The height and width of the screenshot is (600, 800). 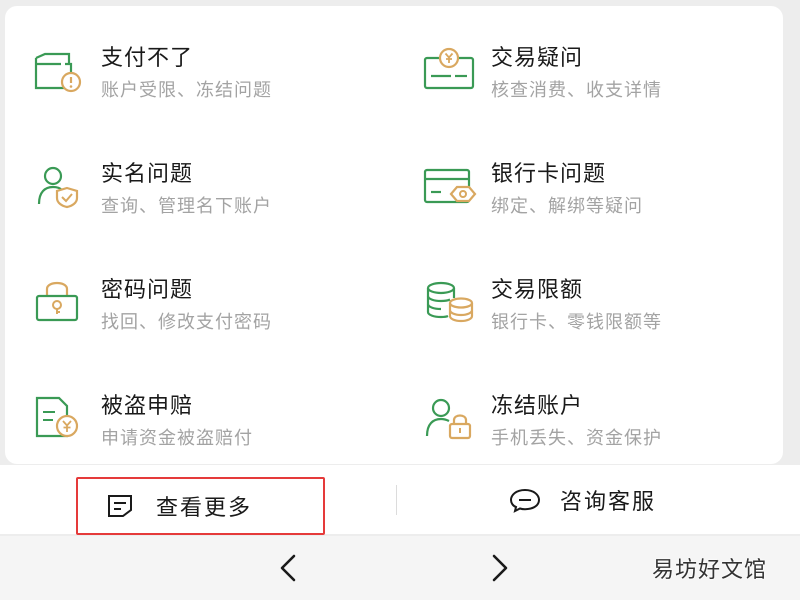 What do you see at coordinates (289, 568) in the screenshot?
I see `chevron-left-icon` at bounding box center [289, 568].